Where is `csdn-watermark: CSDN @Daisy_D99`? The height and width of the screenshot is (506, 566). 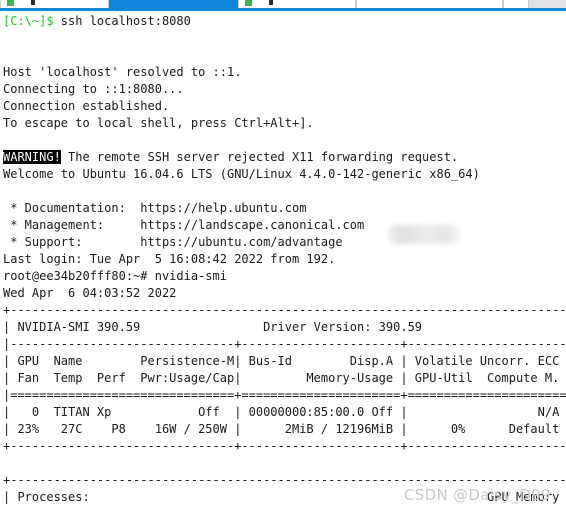
csdn-watermark: CSDN @Daisy_D99 is located at coordinates (477, 495).